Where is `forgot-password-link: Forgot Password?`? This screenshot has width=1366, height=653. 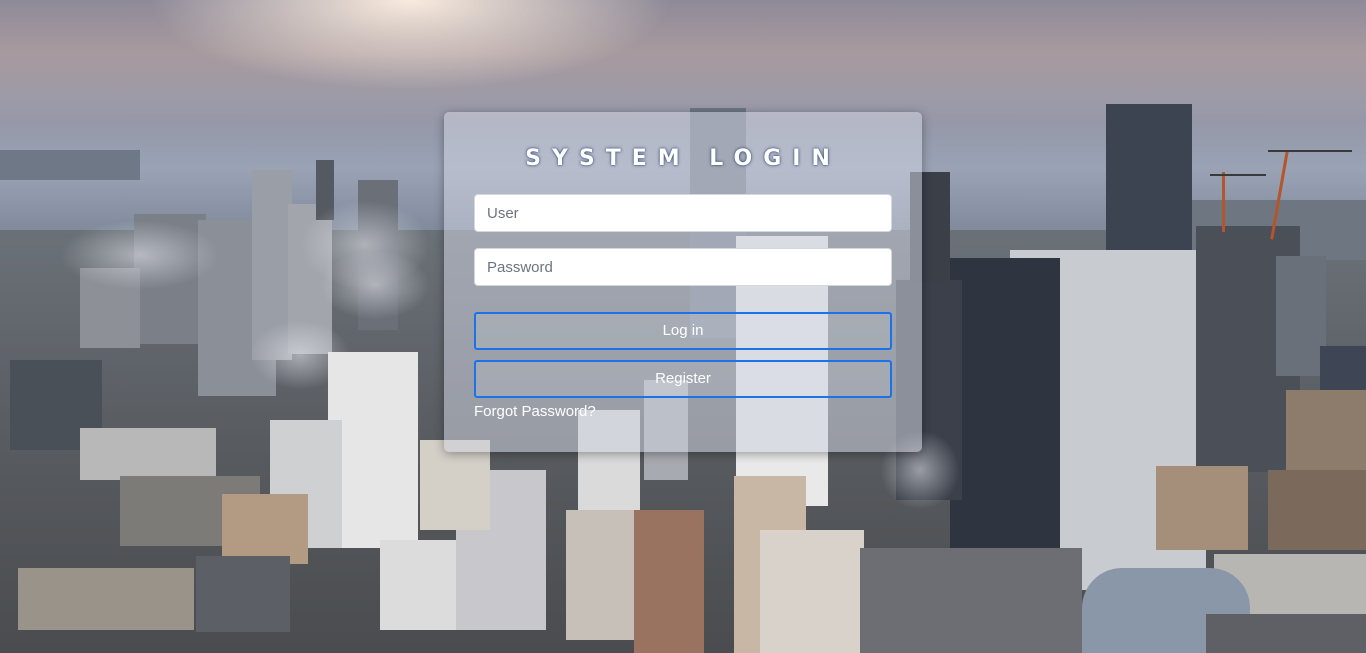 forgot-password-link: Forgot Password? is located at coordinates (535, 411).